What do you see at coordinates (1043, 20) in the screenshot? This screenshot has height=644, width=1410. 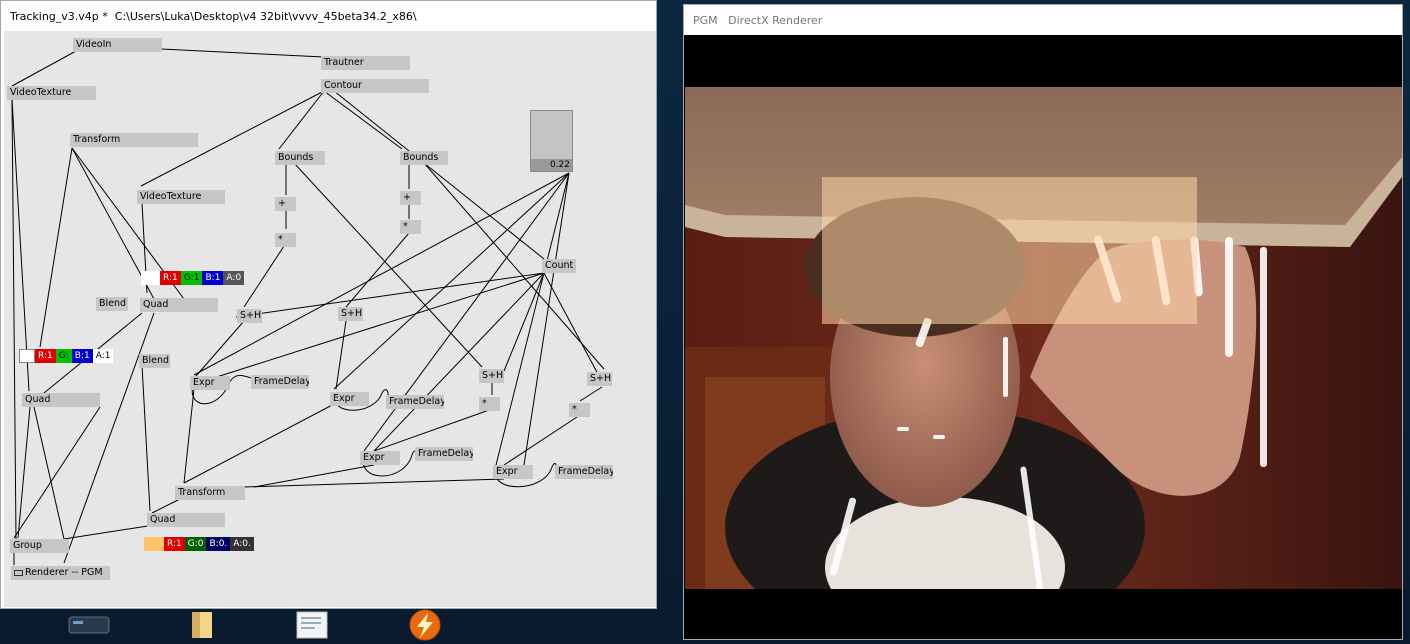 I see `renderer-title-bar: PGM DirectX Renderer` at bounding box center [1043, 20].